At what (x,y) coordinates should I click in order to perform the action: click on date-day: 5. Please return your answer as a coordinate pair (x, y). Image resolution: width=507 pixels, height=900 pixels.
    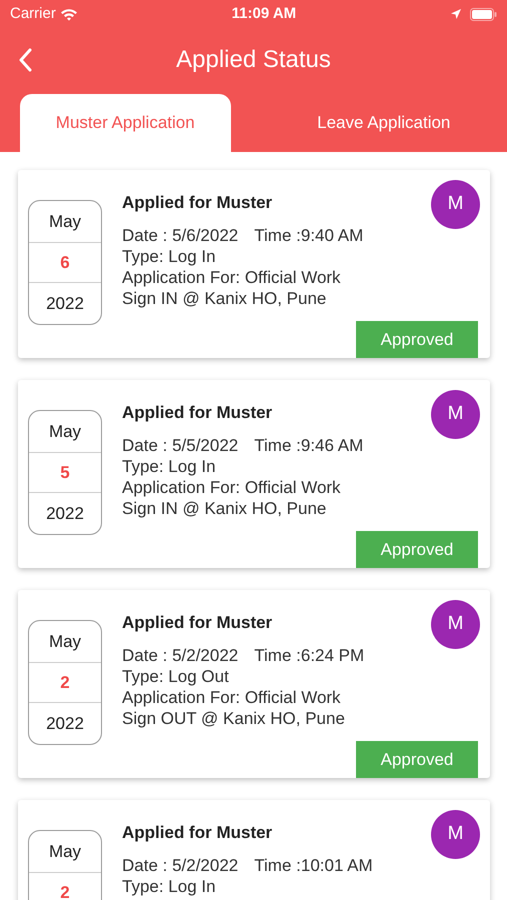
    Looking at the image, I should click on (65, 472).